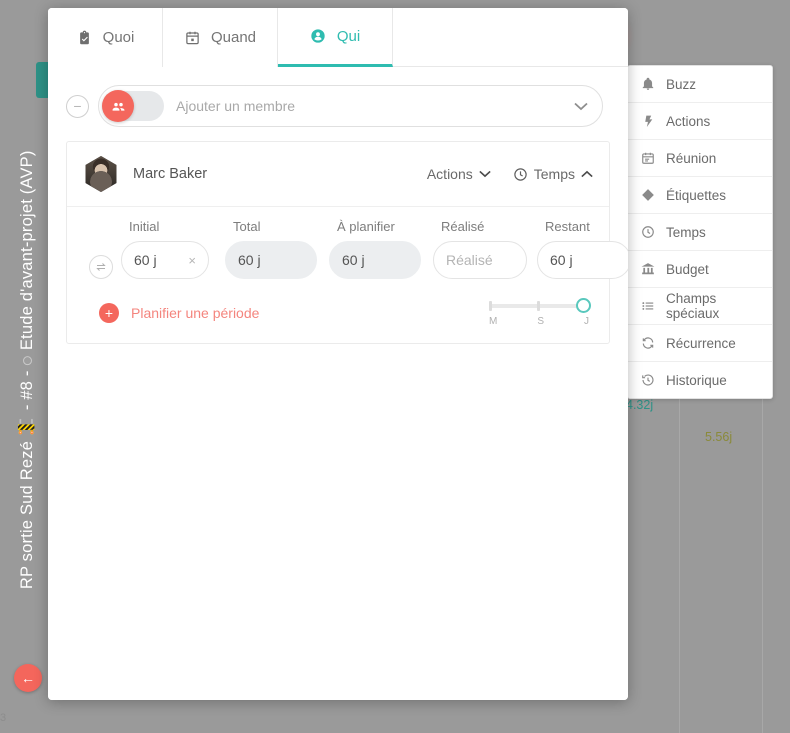  I want to click on tag-icon, so click(648, 195).